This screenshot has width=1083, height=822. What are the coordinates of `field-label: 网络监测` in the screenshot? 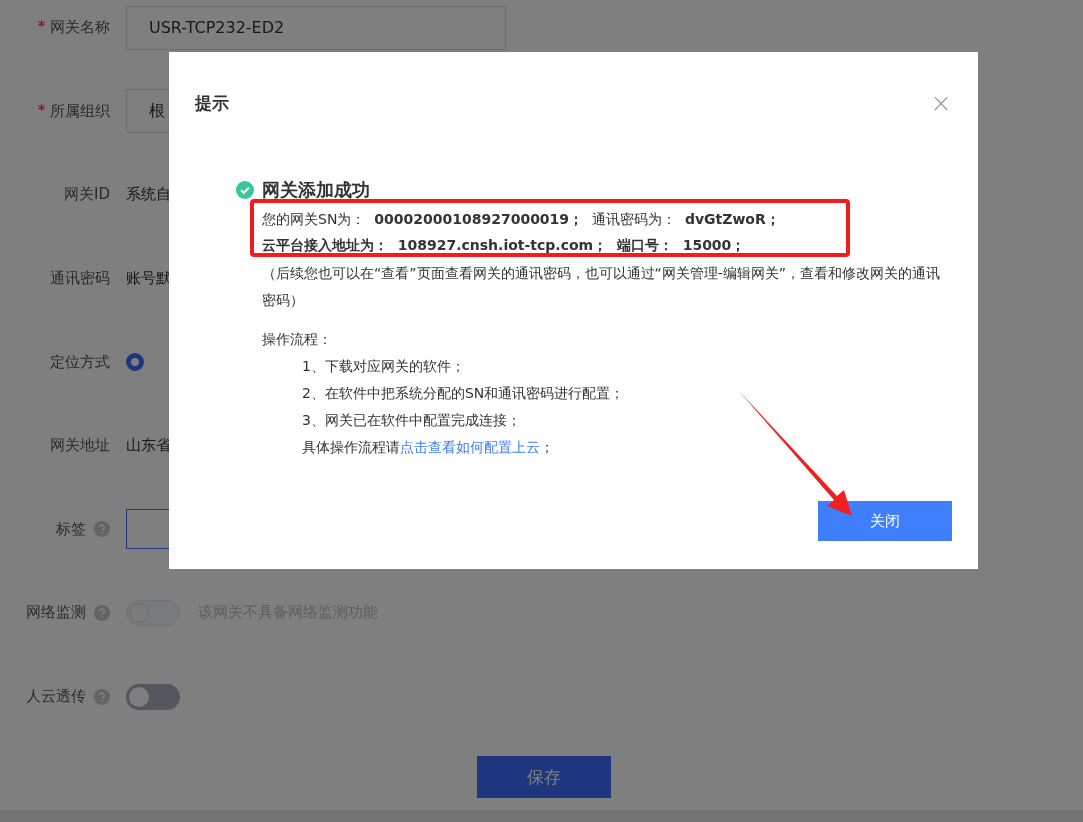 It's located at (56, 613).